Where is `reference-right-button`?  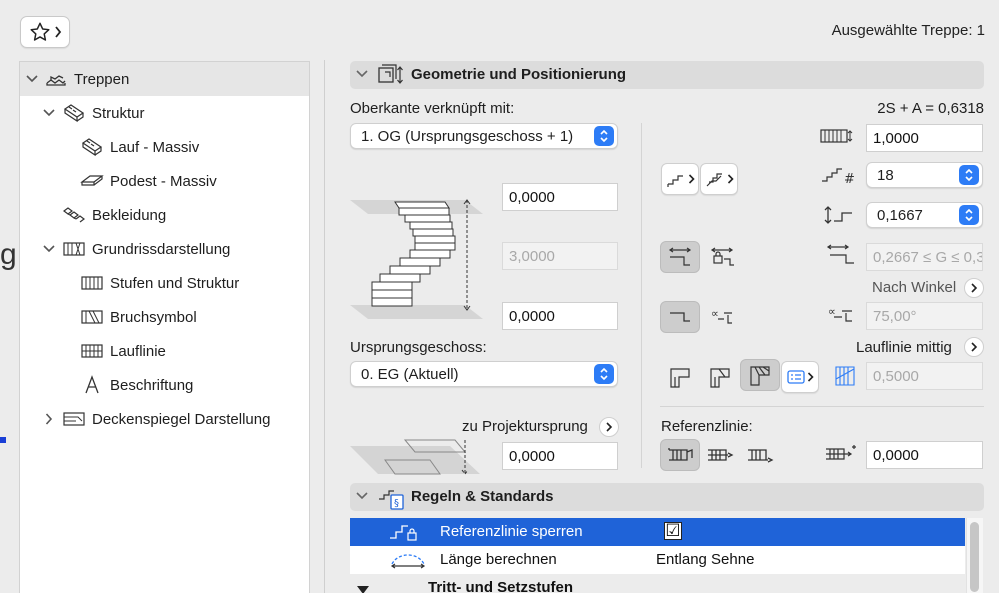 reference-right-button is located at coordinates (760, 455).